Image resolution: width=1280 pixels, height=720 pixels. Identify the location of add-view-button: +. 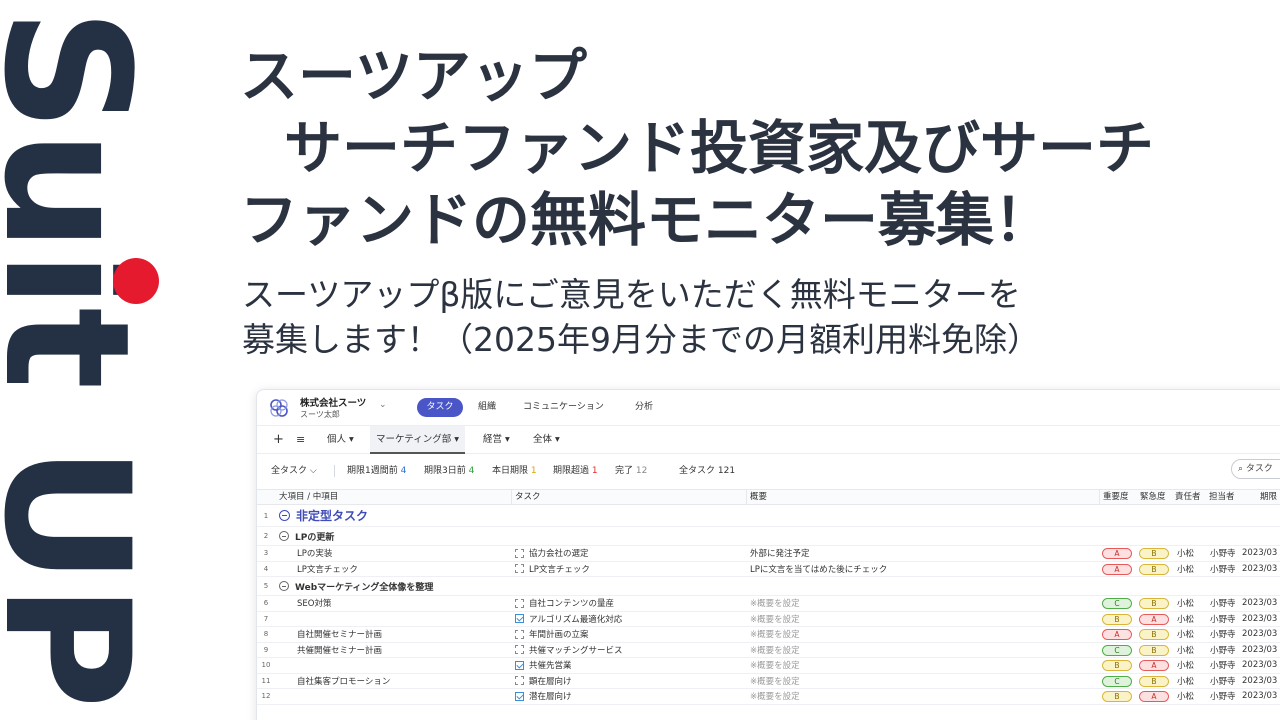
(278, 440).